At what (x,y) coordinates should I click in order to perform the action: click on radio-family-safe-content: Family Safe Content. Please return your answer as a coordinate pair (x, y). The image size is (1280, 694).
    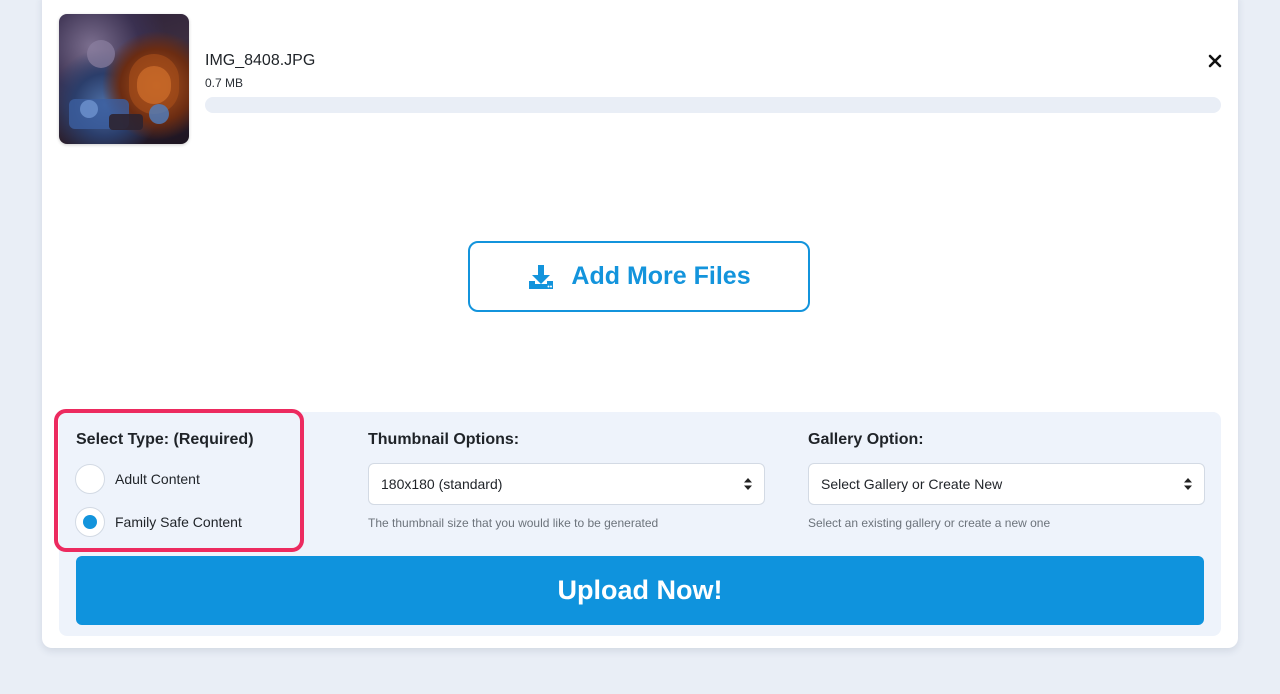
    Looking at the image, I should click on (158, 522).